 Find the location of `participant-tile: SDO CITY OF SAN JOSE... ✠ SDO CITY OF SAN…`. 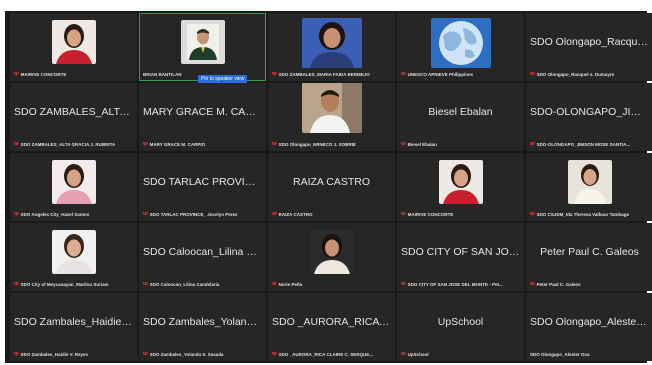

participant-tile: SDO CITY OF SAN JOSE... ✠ SDO CITY OF SAN… is located at coordinates (460, 257).